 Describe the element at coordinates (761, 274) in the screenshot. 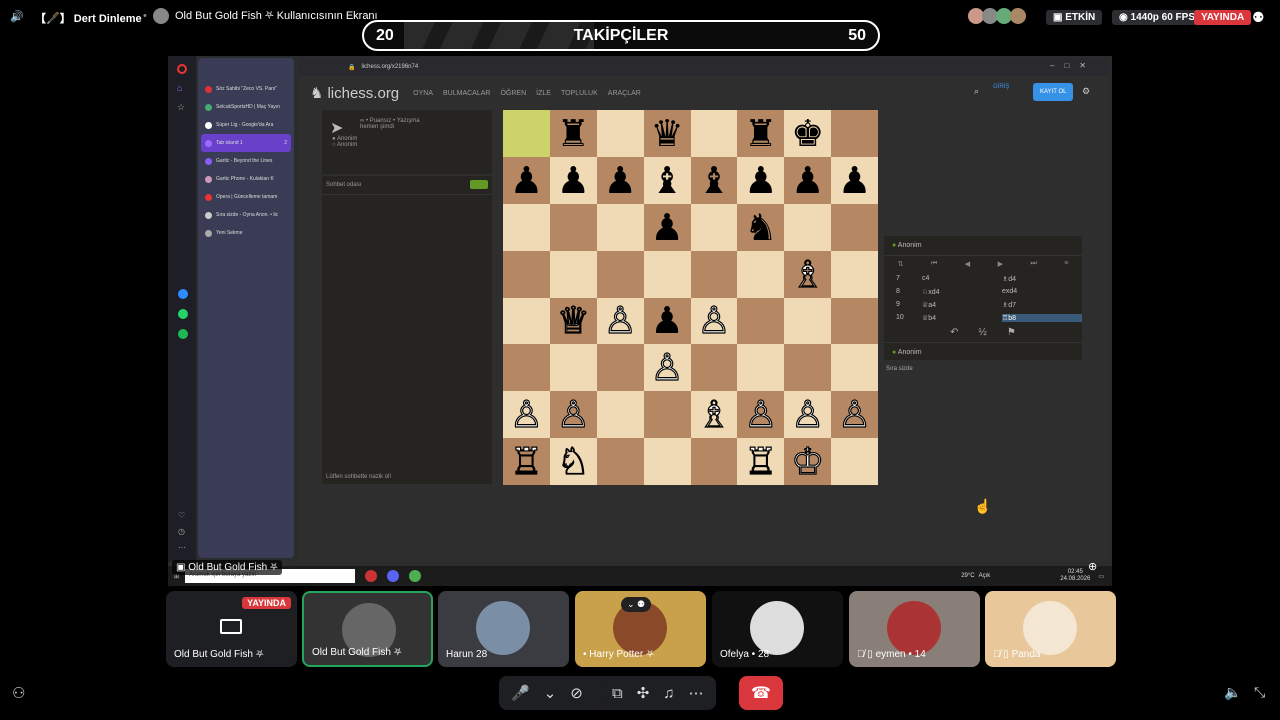

I see `square-f5` at that location.